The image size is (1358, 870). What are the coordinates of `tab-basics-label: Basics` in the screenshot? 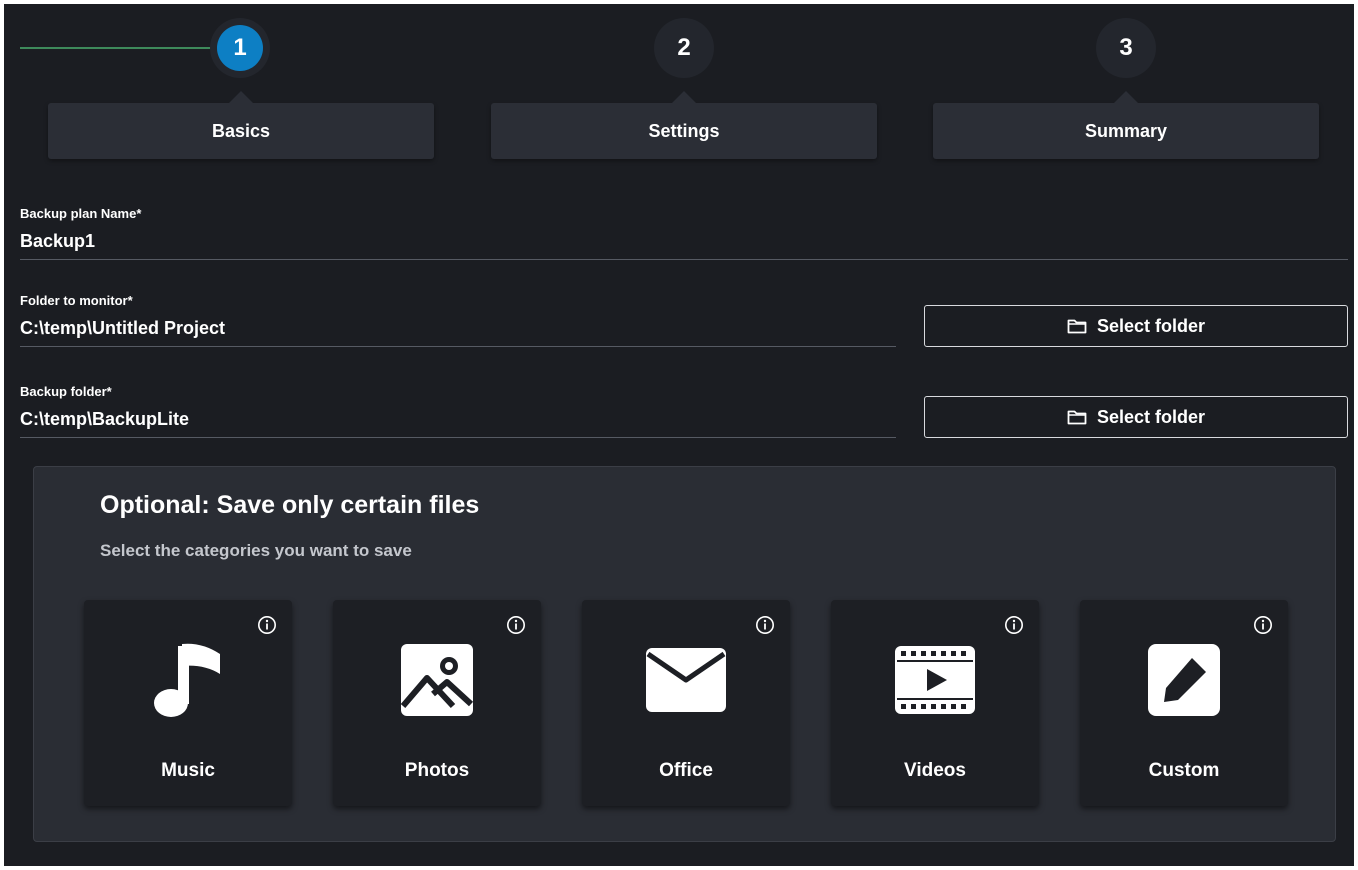 It's located at (241, 130).